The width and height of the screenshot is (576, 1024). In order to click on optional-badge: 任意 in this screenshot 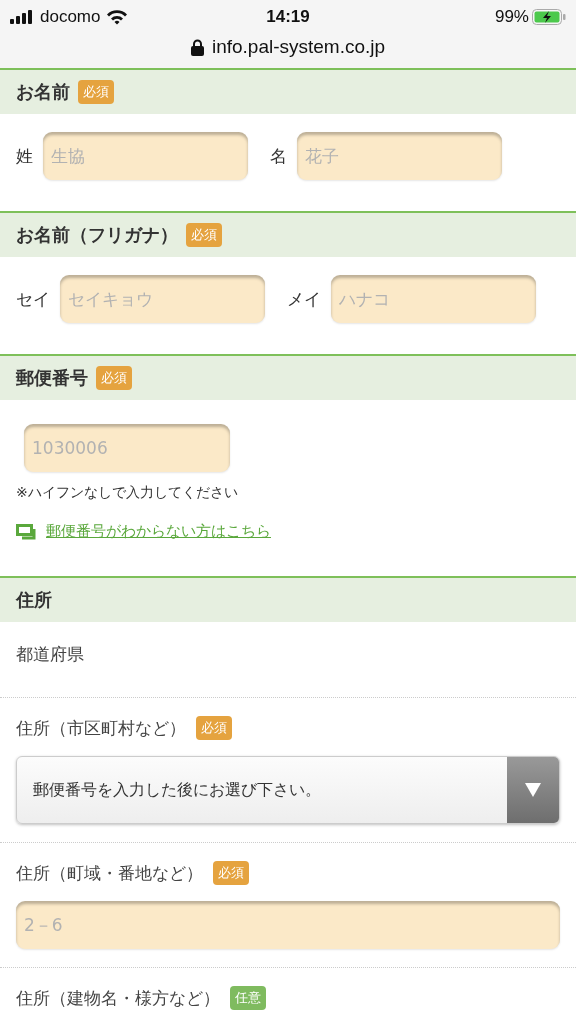, I will do `click(248, 998)`.